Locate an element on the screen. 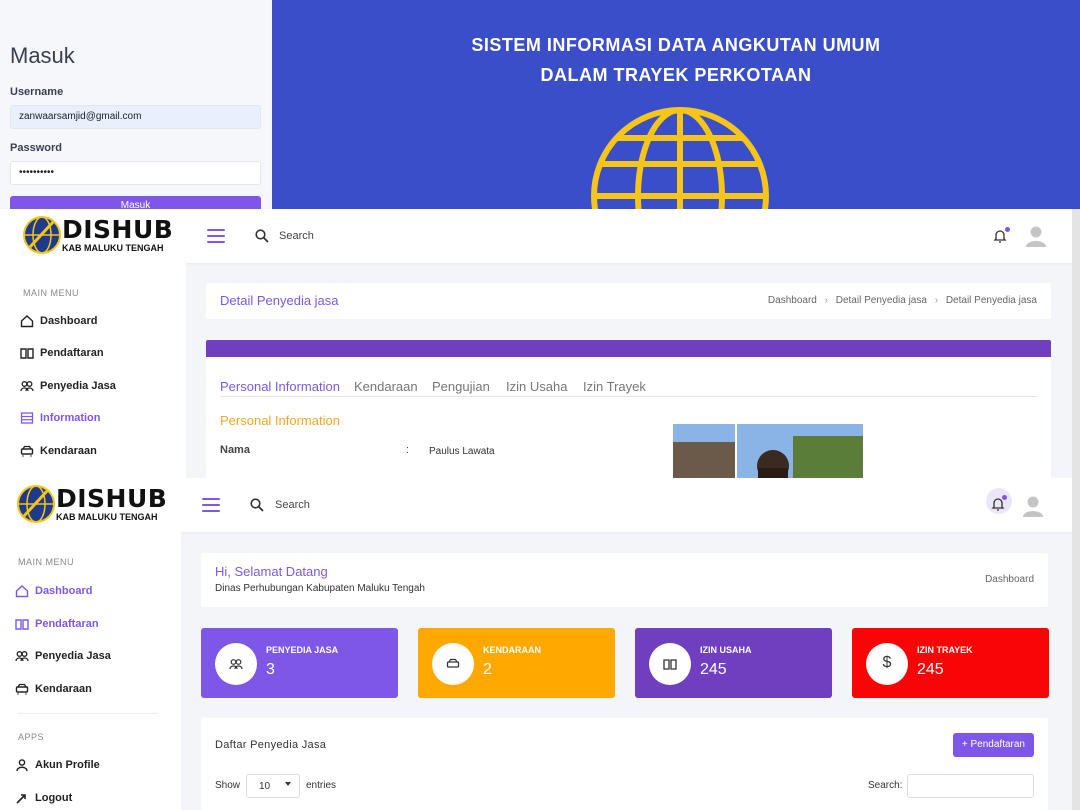 This screenshot has width=1080, height=810. login-title: Masuk is located at coordinates (42, 55).